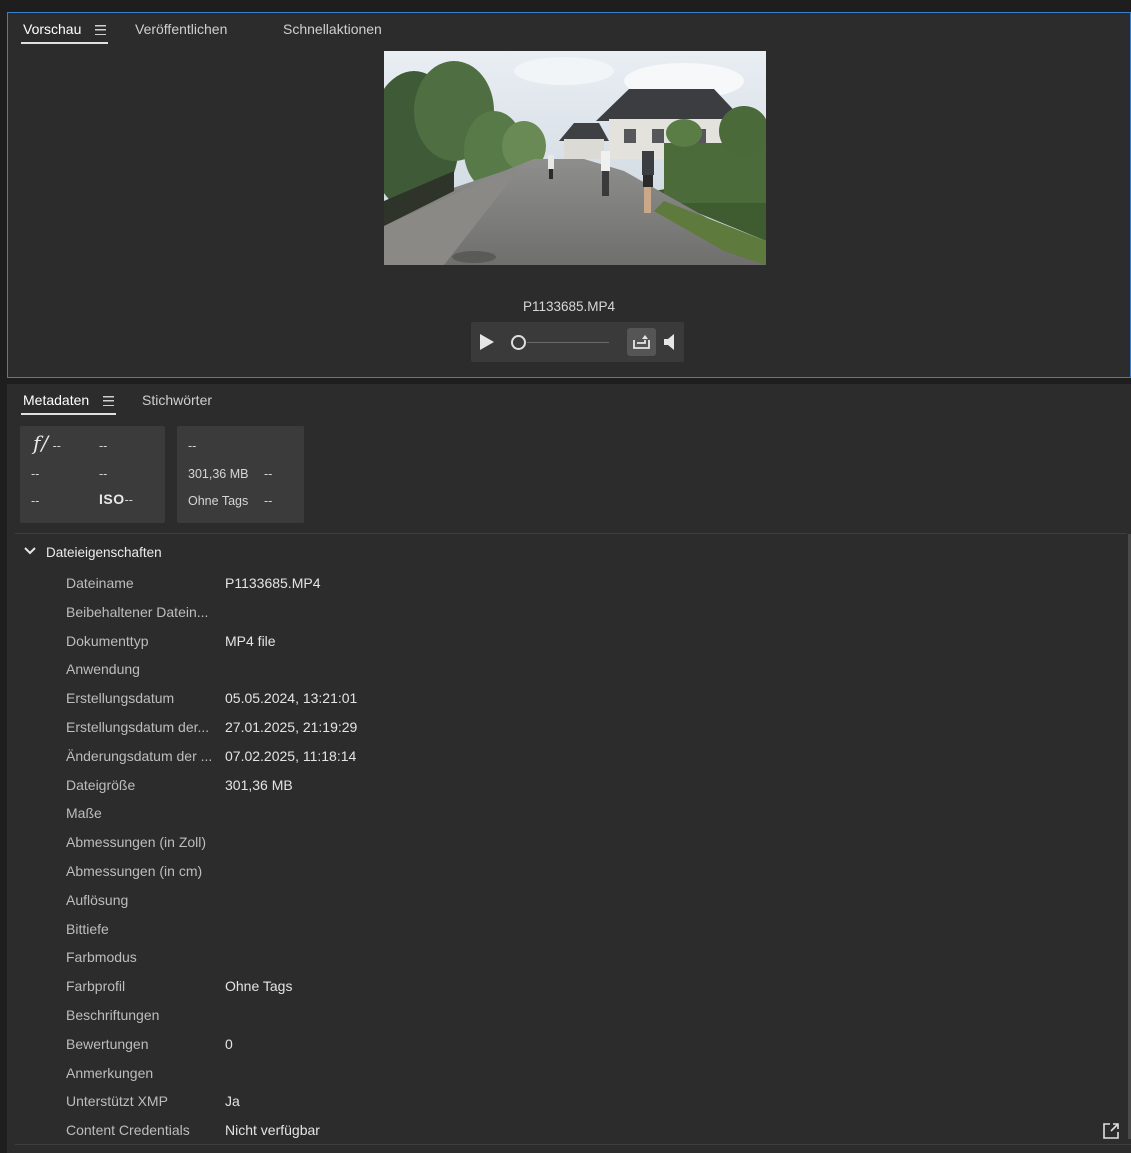 Image resolution: width=1131 pixels, height=1153 pixels. What do you see at coordinates (571, 1079) in the screenshot?
I see `property-row: Anmerkungen` at bounding box center [571, 1079].